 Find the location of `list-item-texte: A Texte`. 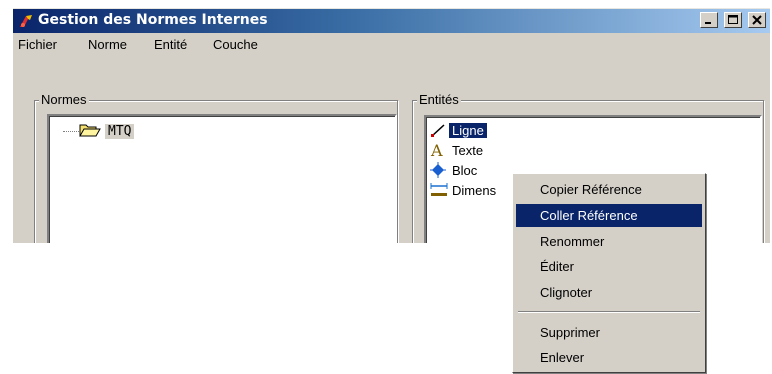

list-item-texte: A Texte is located at coordinates (458, 150).